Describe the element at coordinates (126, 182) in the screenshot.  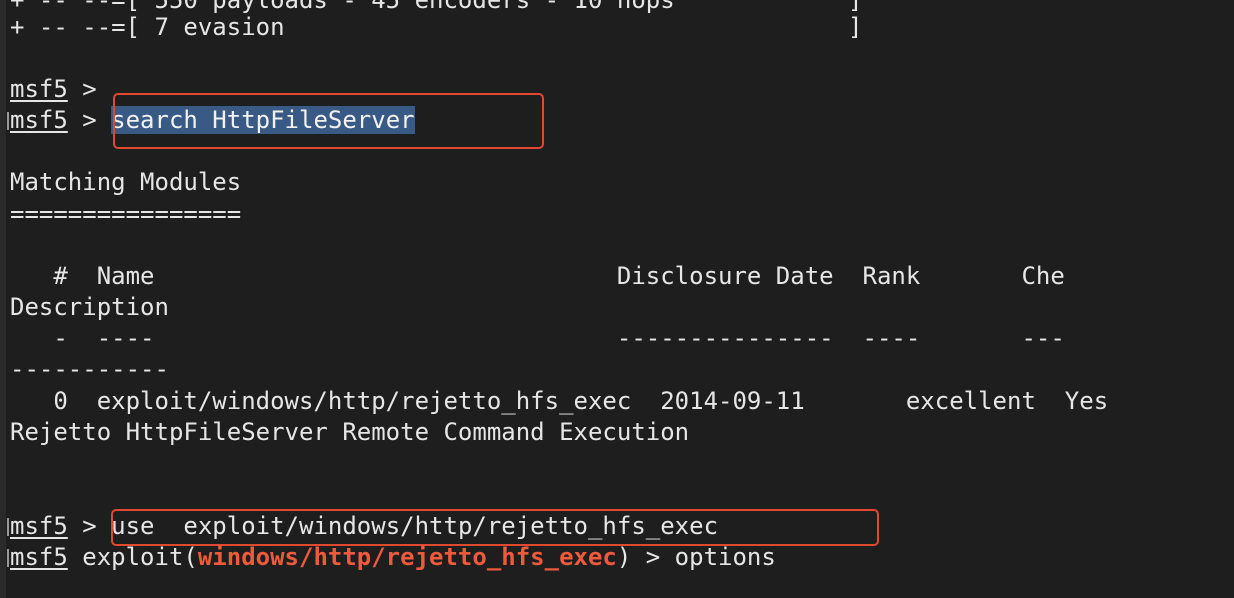
I see `results-heading: Matching Modules` at that location.